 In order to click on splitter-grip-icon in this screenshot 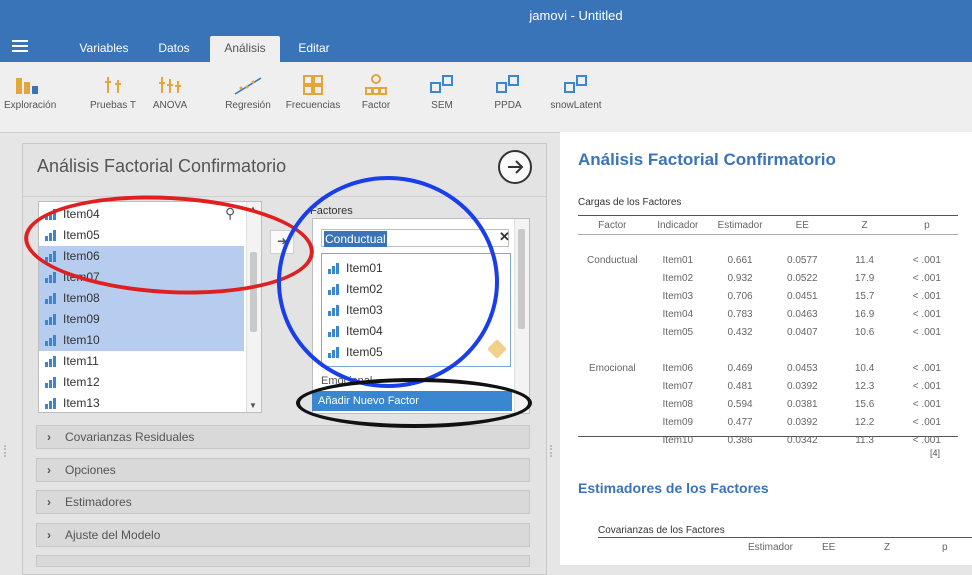, I will do `click(6, 451)`.